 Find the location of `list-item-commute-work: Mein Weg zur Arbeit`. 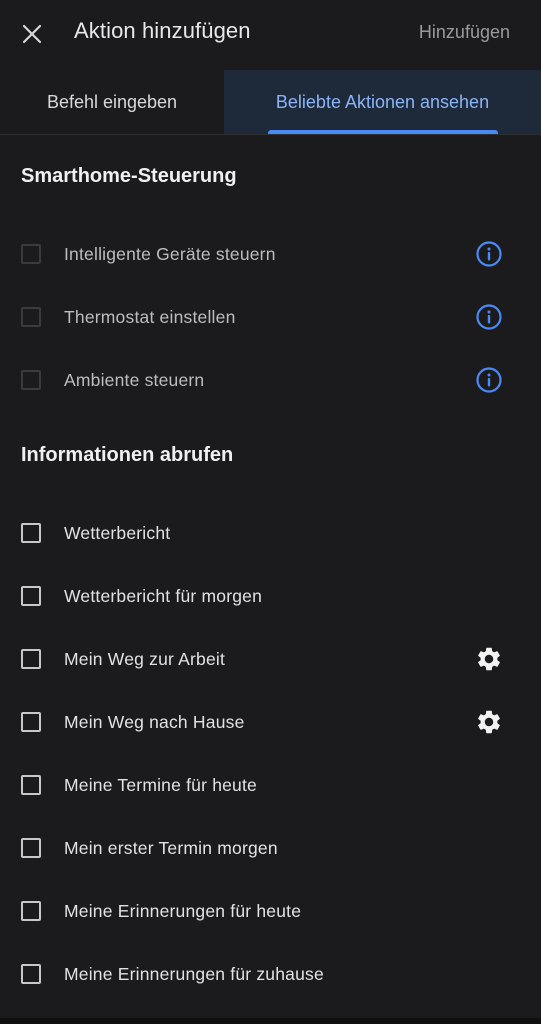

list-item-commute-work: Mein Weg zur Arbeit is located at coordinates (270, 659).